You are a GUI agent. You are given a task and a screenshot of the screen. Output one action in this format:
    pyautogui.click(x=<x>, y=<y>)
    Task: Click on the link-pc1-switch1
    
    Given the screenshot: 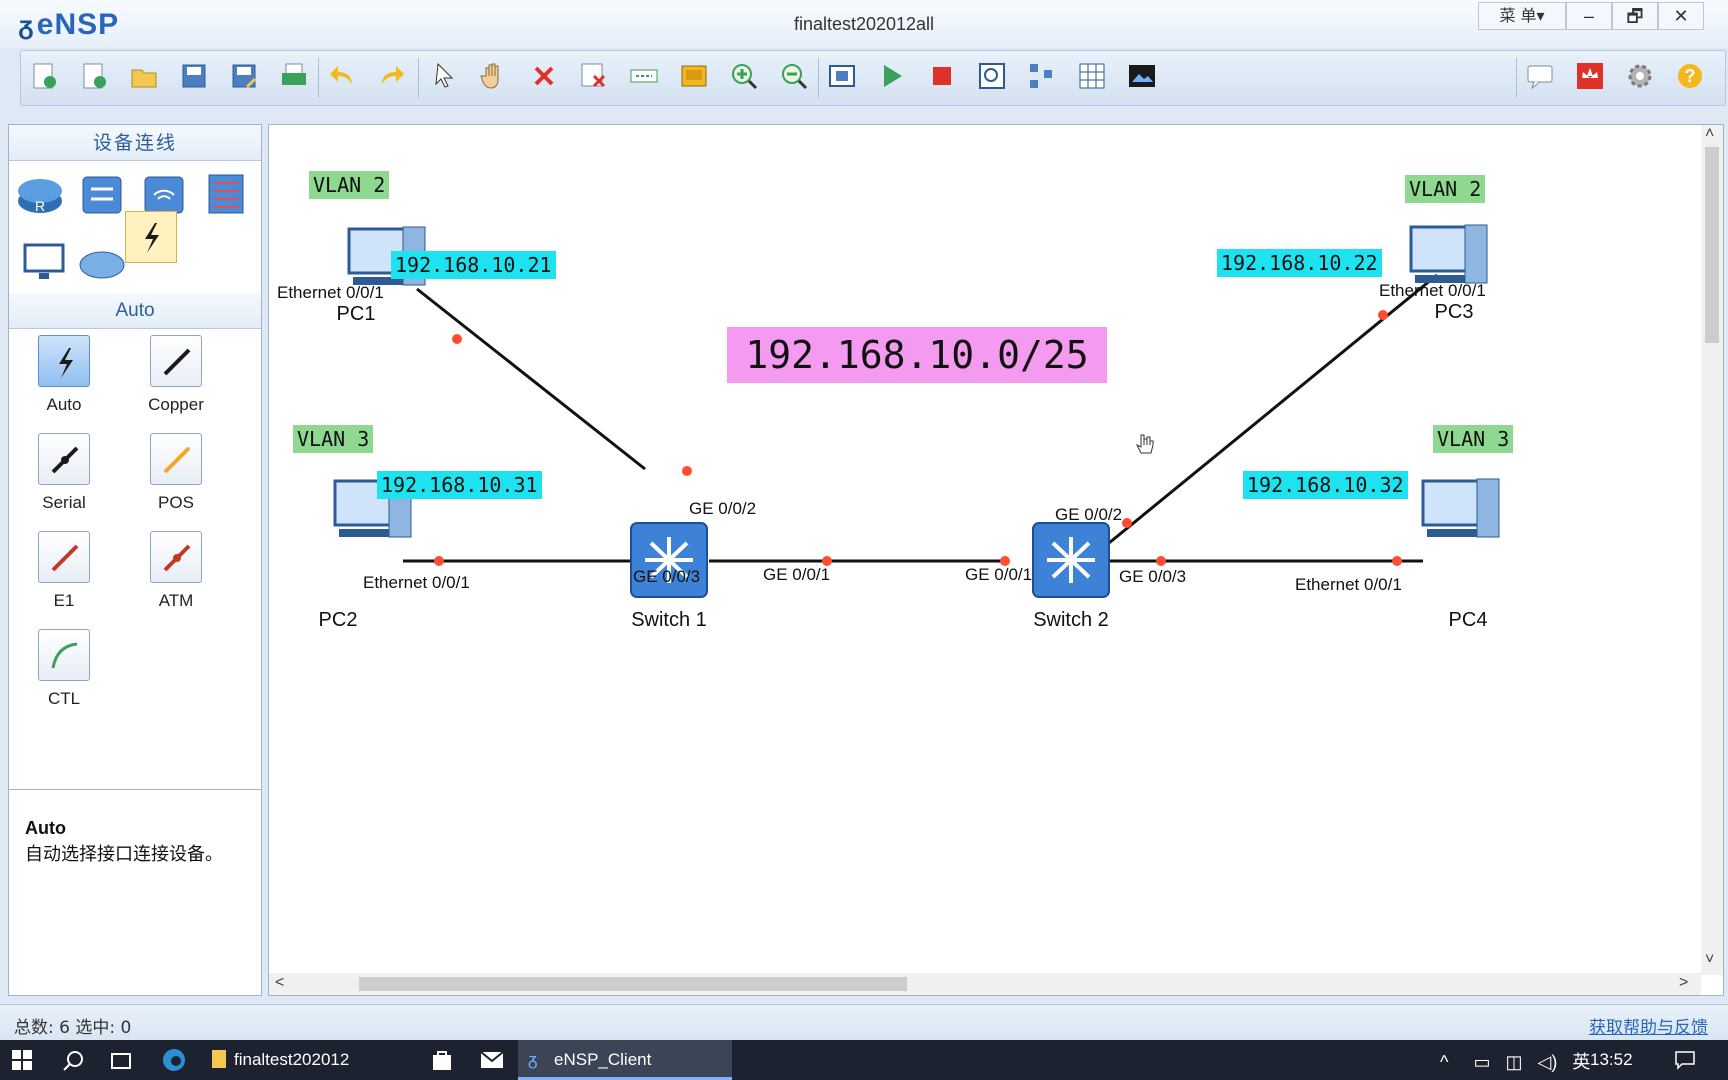 What is the action you would take?
    pyautogui.click(x=531, y=379)
    